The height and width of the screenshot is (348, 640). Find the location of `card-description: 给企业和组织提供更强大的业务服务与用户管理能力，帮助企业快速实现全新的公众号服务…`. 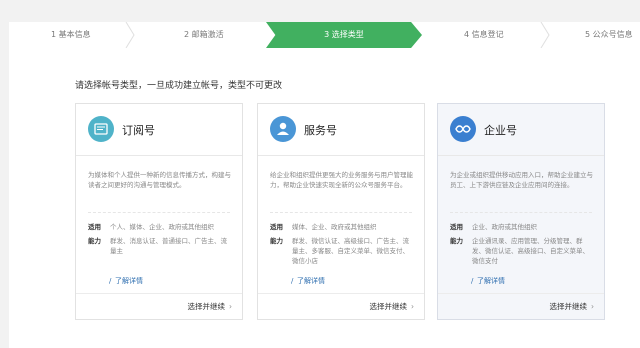

card-description: 给企业和组织提供更强大的业务服务与用户管理能力，帮助企业快速实现全新的公众号服务… is located at coordinates (341, 180).